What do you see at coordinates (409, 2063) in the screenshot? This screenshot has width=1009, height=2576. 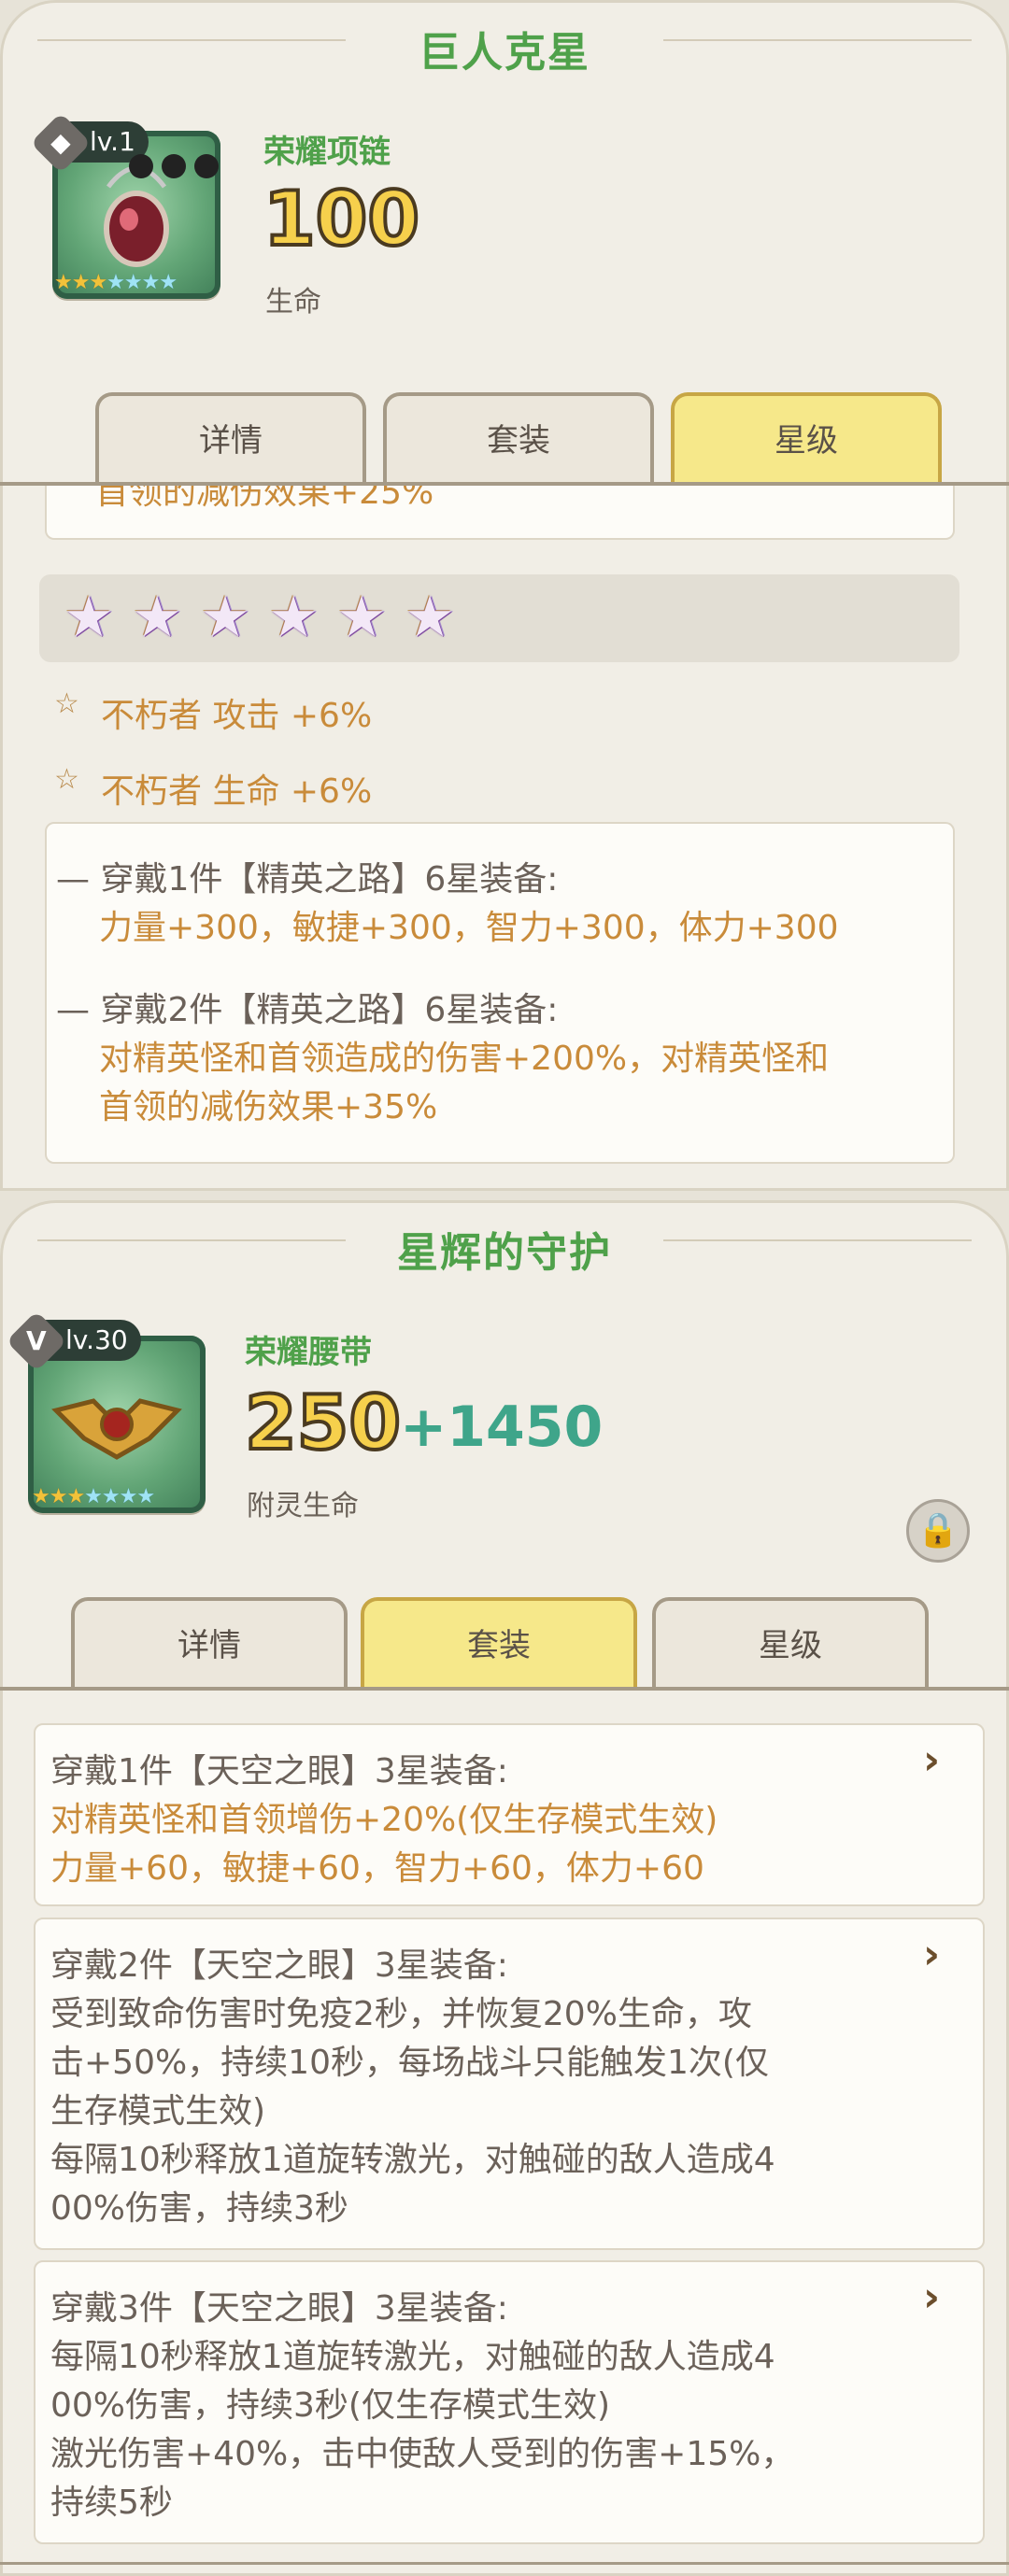 I see `set-tier-2-effect-line2: 击+50%，持续10秒，每场战斗只能触发1次(仅` at bounding box center [409, 2063].